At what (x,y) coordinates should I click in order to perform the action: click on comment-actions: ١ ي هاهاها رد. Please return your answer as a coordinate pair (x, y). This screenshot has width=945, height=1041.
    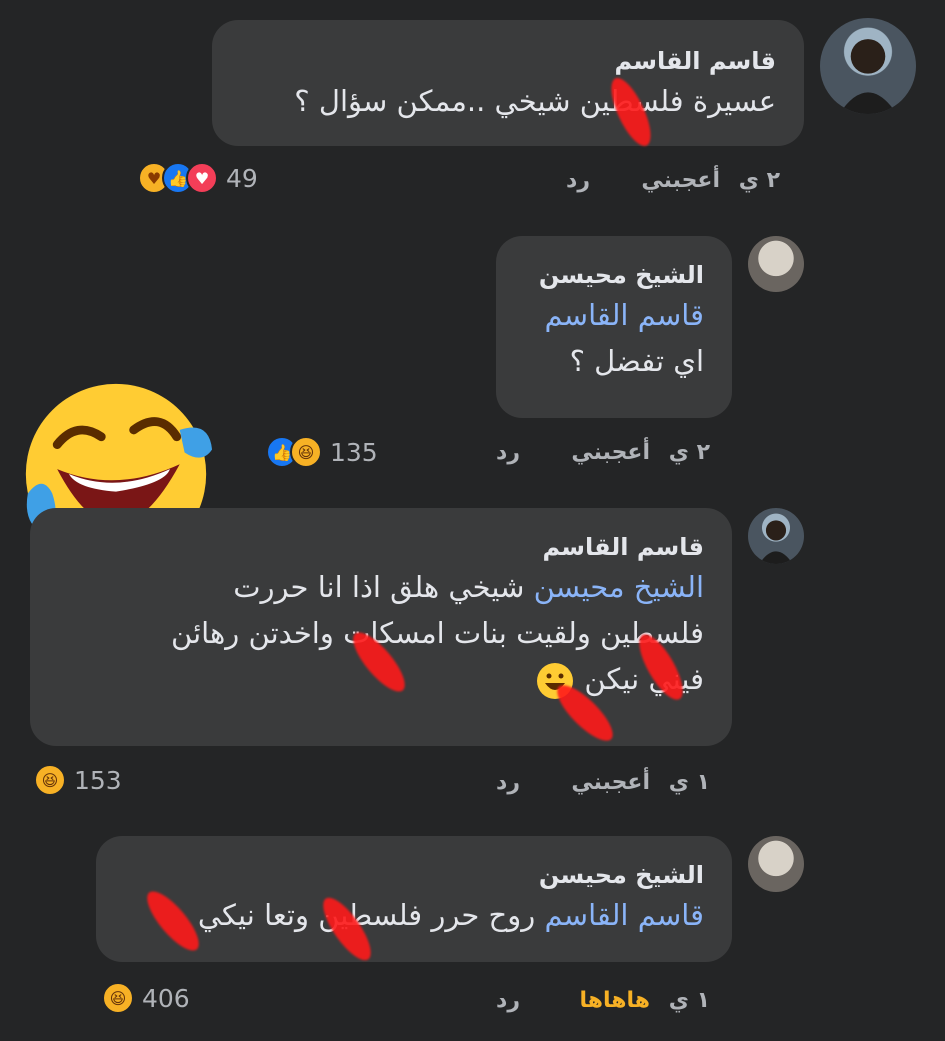
    Looking at the image, I should click on (580, 1000).